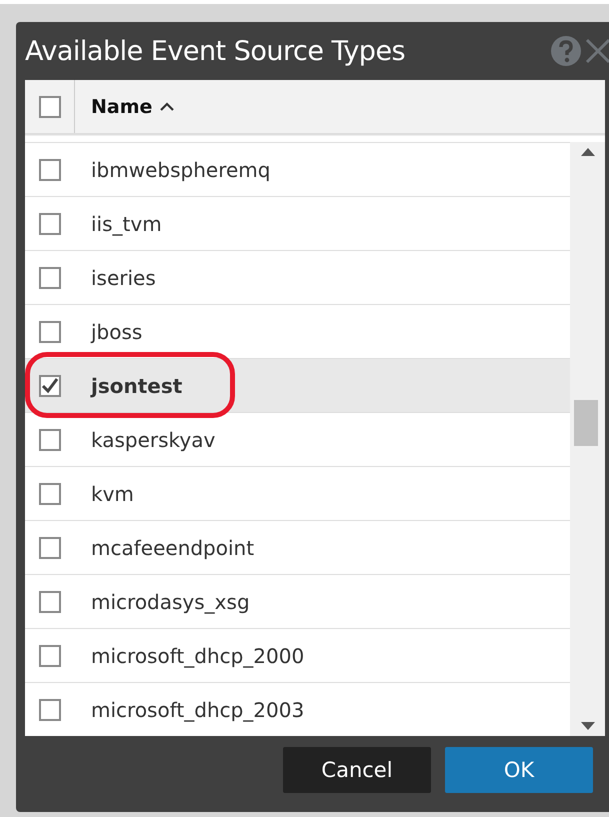  What do you see at coordinates (126, 224) in the screenshot?
I see `row-name: iis_tvm` at bounding box center [126, 224].